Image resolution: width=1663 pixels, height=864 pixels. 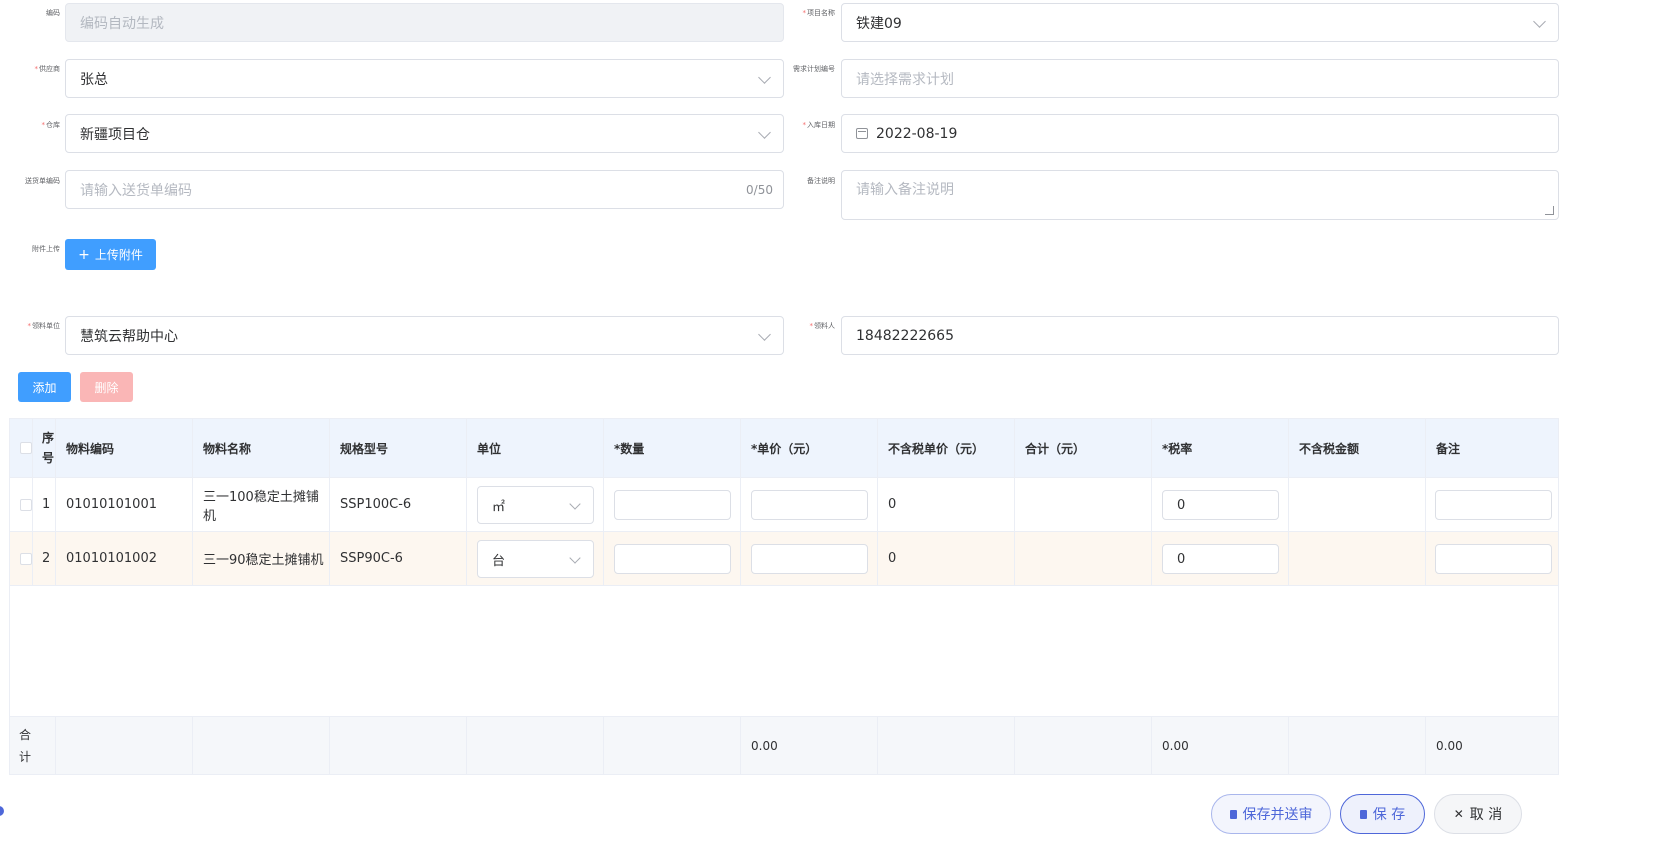 I want to click on save-label: 保 存, so click(x=1389, y=815).